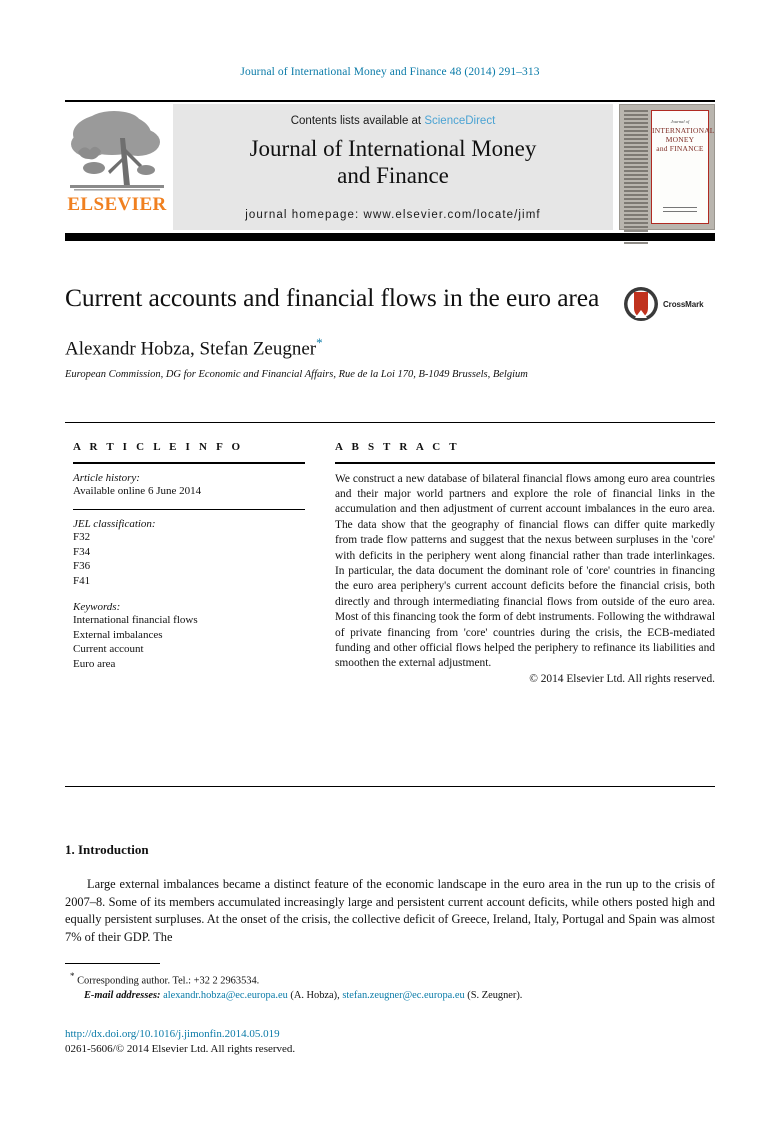 This screenshot has width=780, height=1134. What do you see at coordinates (137, 490) in the screenshot?
I see `article-history-value: Available online 6 June 2014` at bounding box center [137, 490].